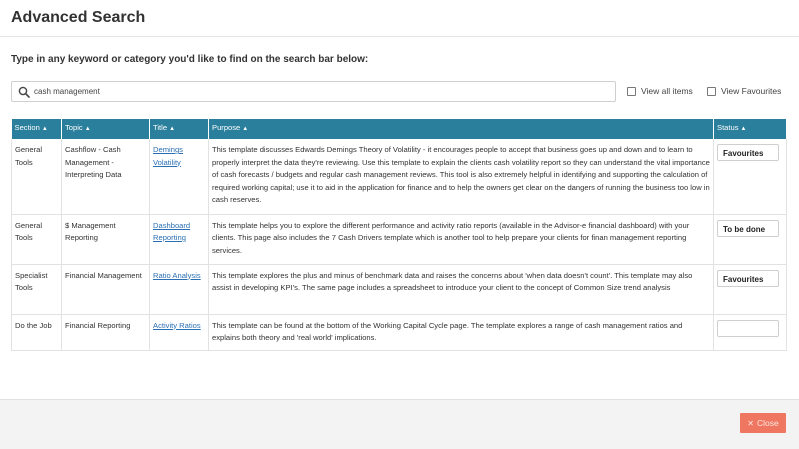 The height and width of the screenshot is (449, 799). What do you see at coordinates (171, 232) in the screenshot?
I see `title-link: Dashboard Reporting` at bounding box center [171, 232].